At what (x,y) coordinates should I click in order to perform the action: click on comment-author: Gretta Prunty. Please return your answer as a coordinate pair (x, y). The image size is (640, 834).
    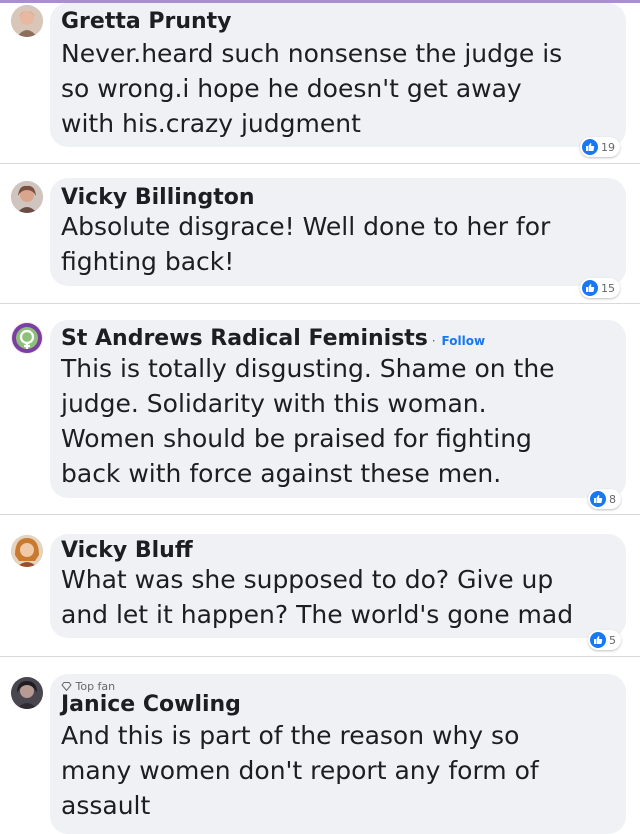
    Looking at the image, I should click on (146, 21).